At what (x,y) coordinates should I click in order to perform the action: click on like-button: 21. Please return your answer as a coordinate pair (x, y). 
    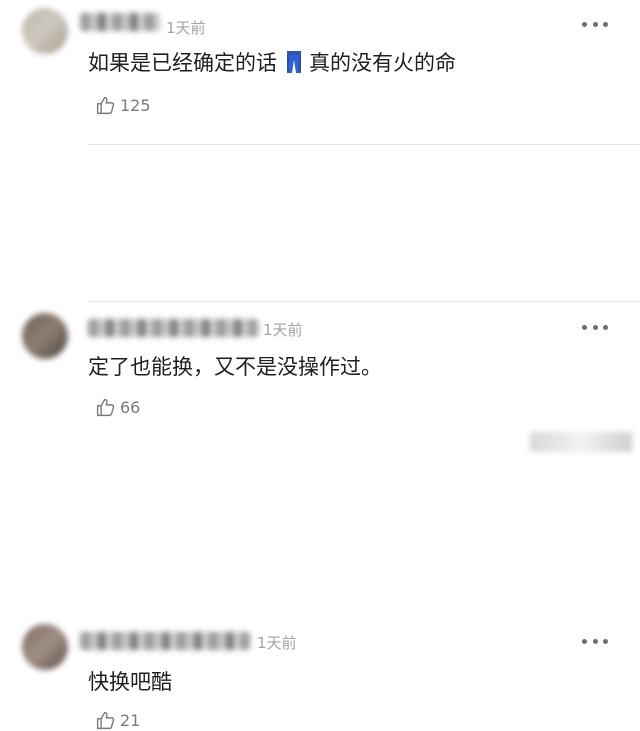
    Looking at the image, I should click on (117, 720).